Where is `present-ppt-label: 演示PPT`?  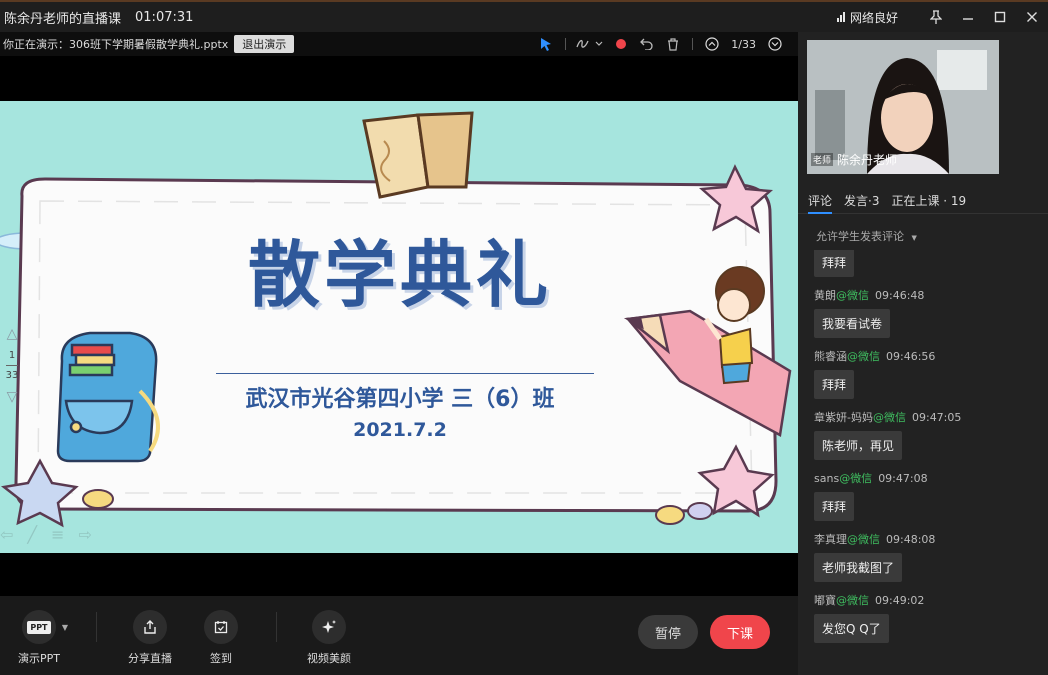
present-ppt-label: 演示PPT is located at coordinates (39, 658).